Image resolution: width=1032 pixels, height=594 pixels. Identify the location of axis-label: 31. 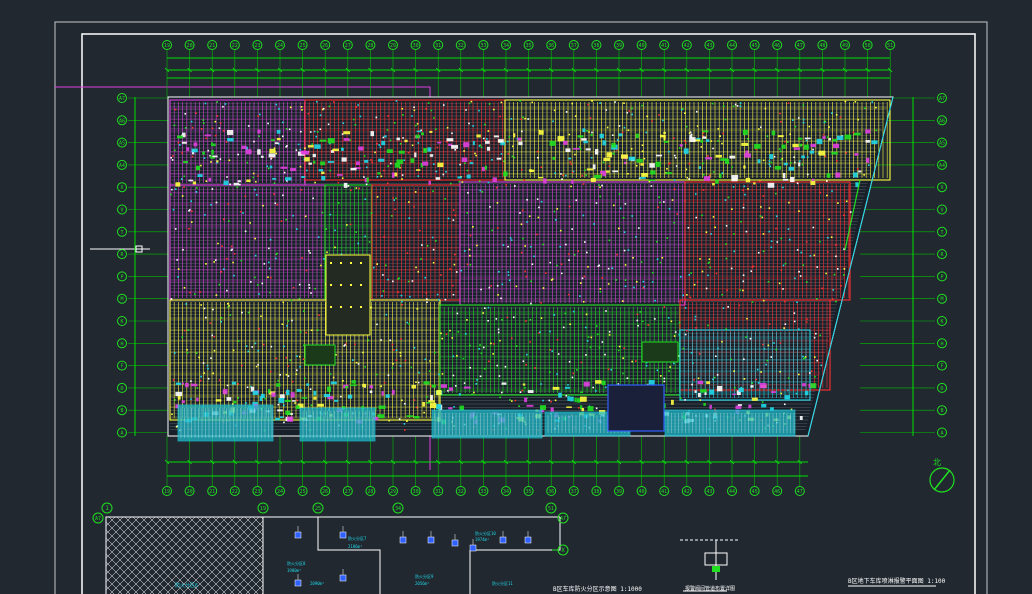
(438, 46).